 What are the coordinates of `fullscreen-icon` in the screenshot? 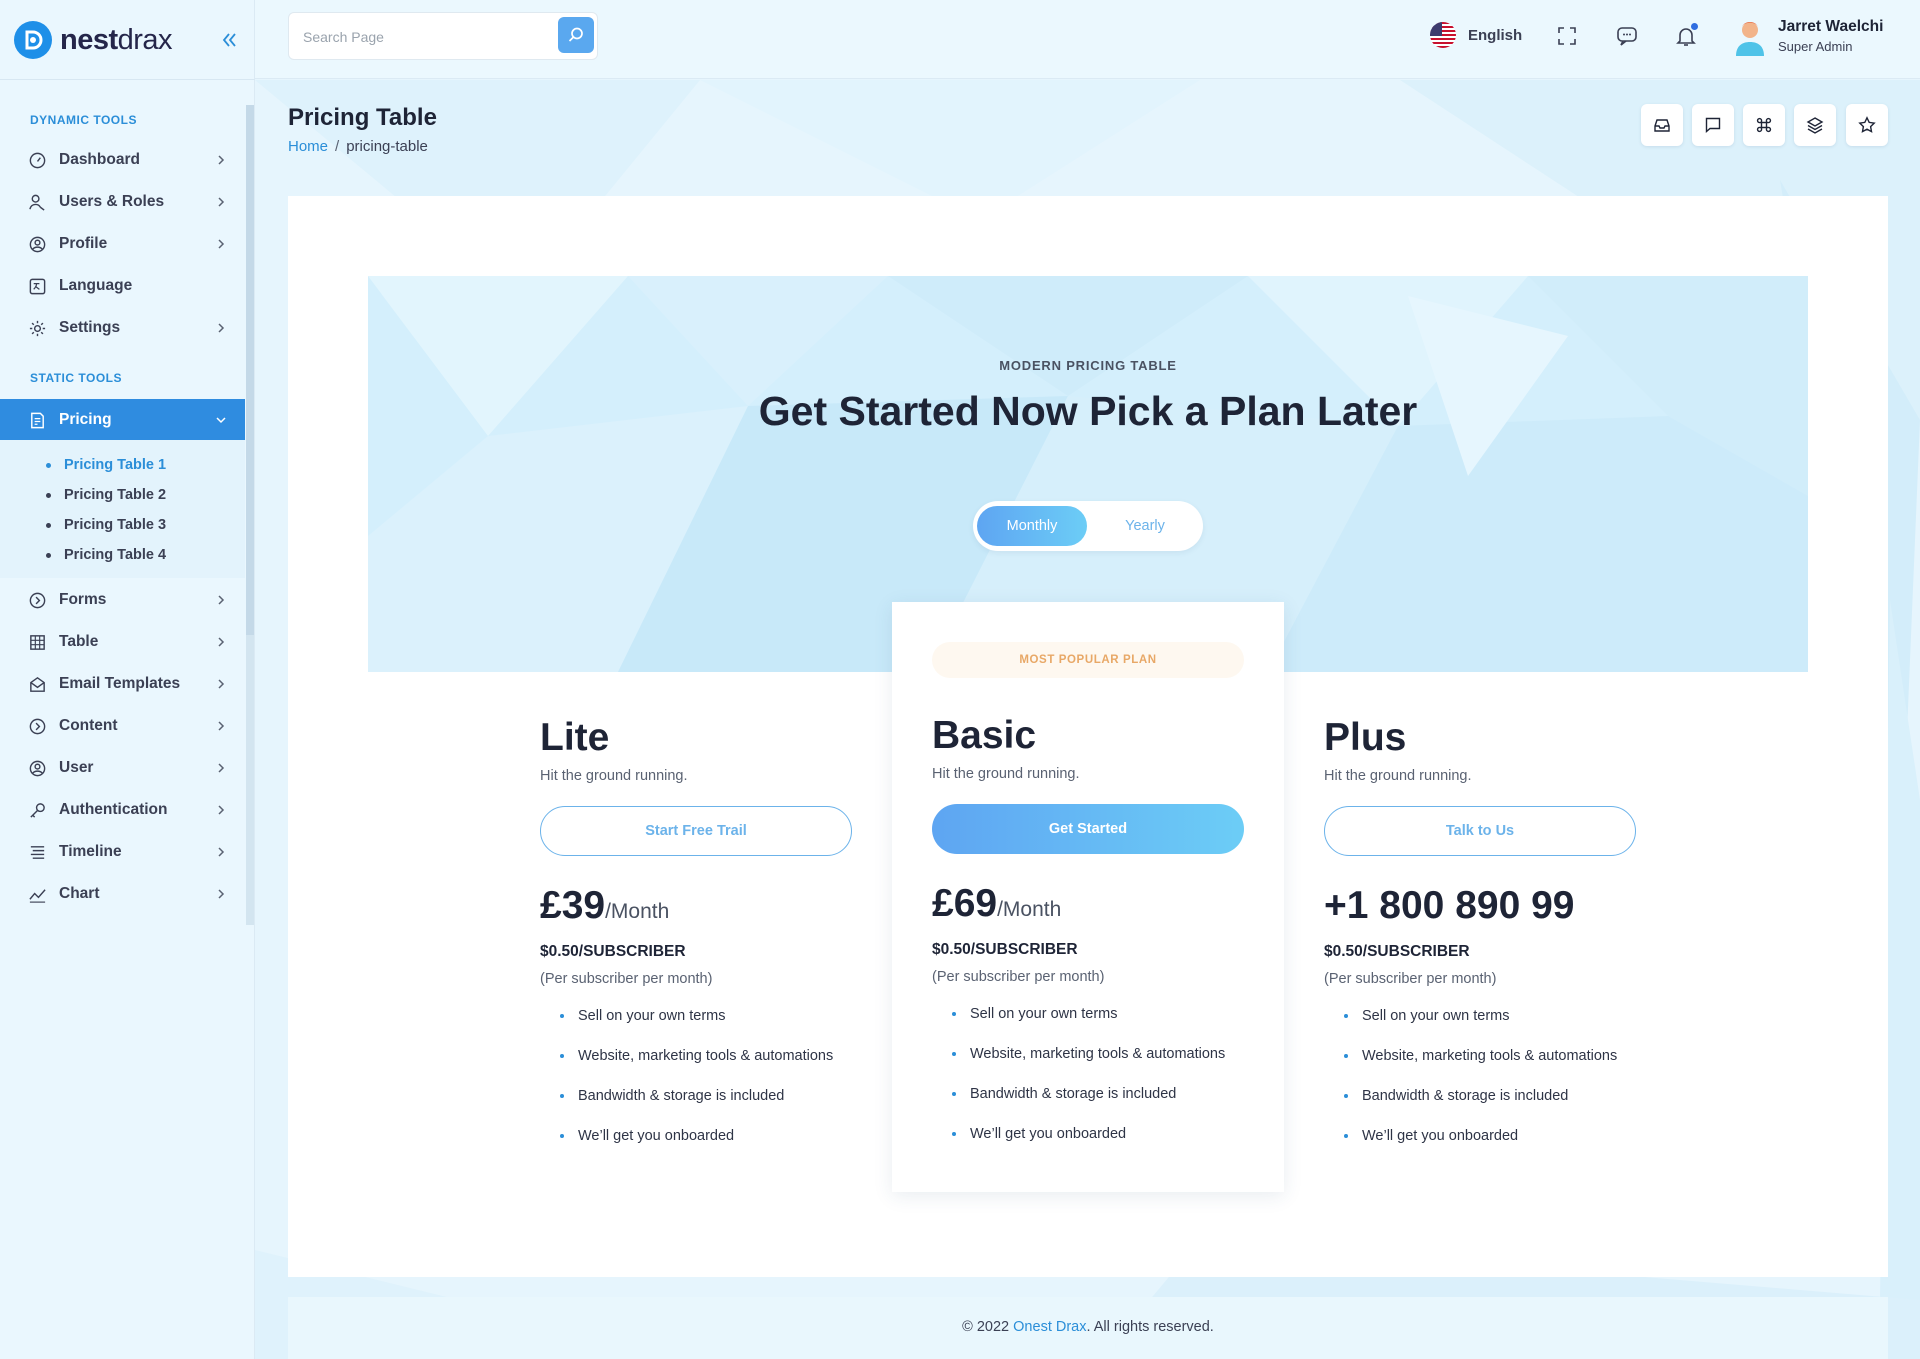 It's located at (1567, 36).